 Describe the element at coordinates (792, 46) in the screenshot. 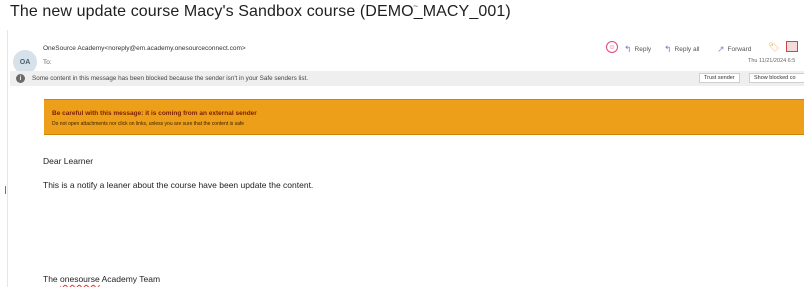

I see `apps-icon` at that location.